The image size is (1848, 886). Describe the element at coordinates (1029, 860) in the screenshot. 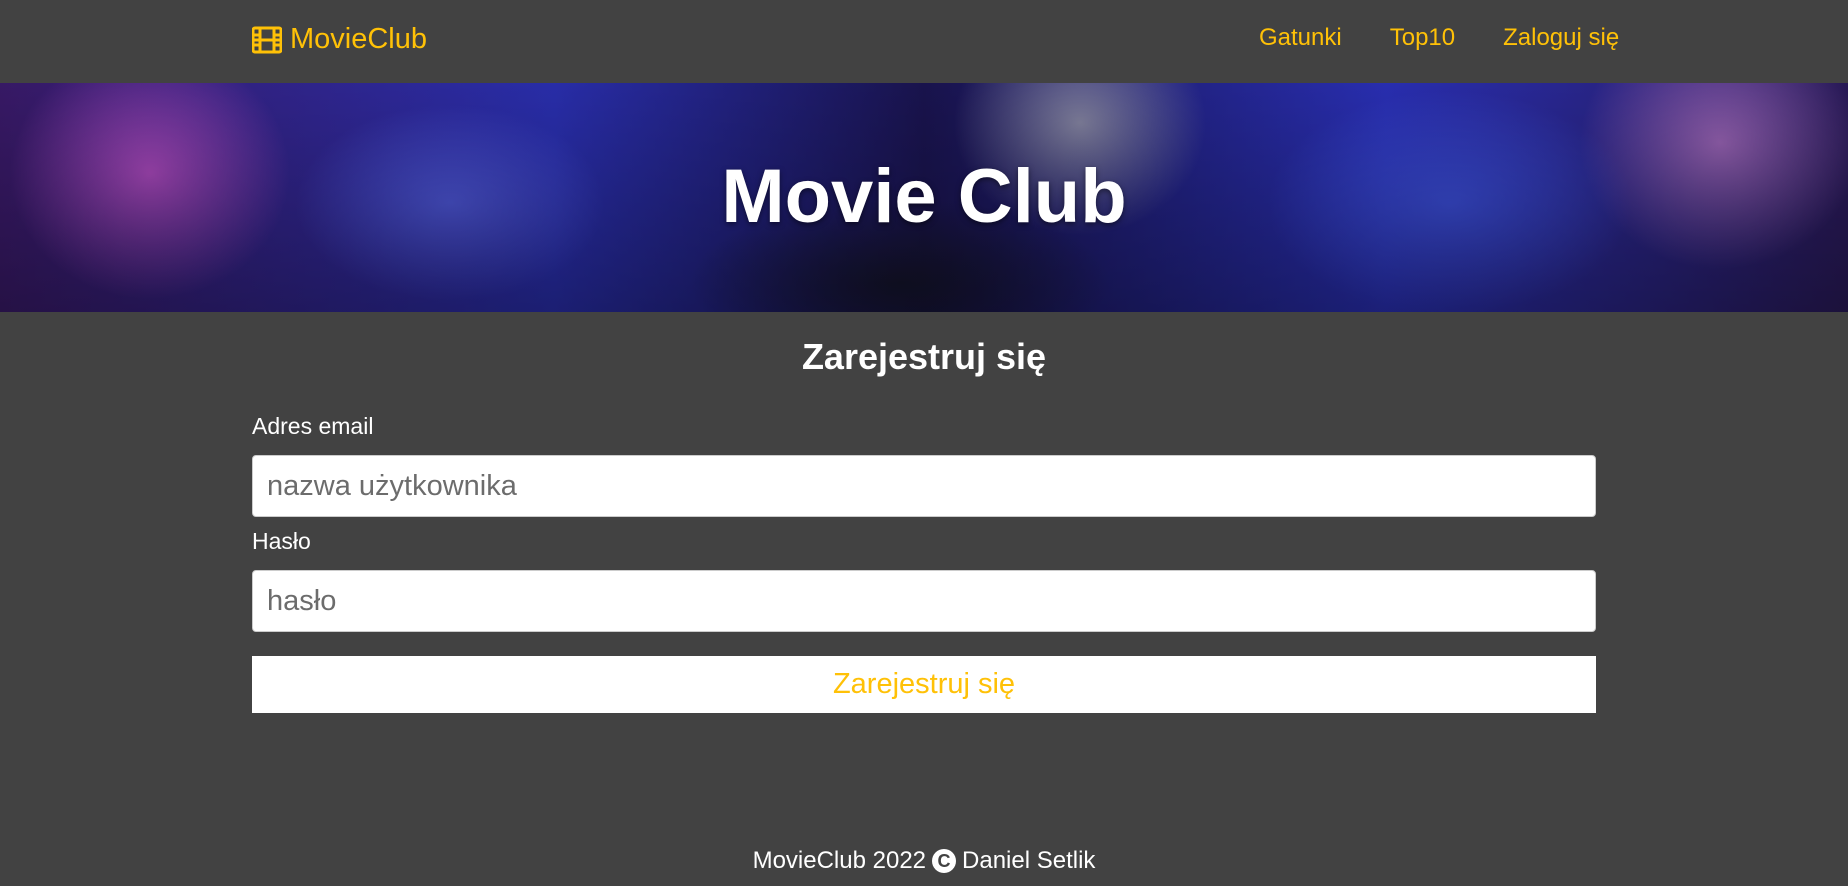

I see `footer-author: Daniel Setlik` at that location.